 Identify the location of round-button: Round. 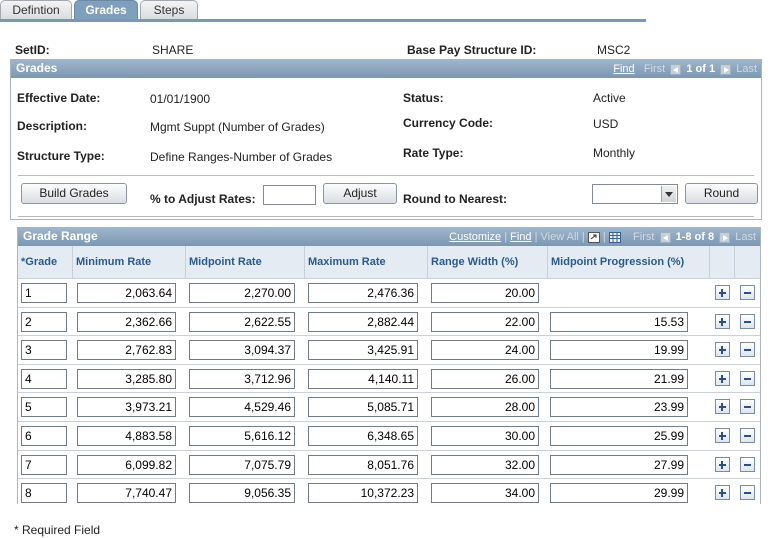
(721, 193).